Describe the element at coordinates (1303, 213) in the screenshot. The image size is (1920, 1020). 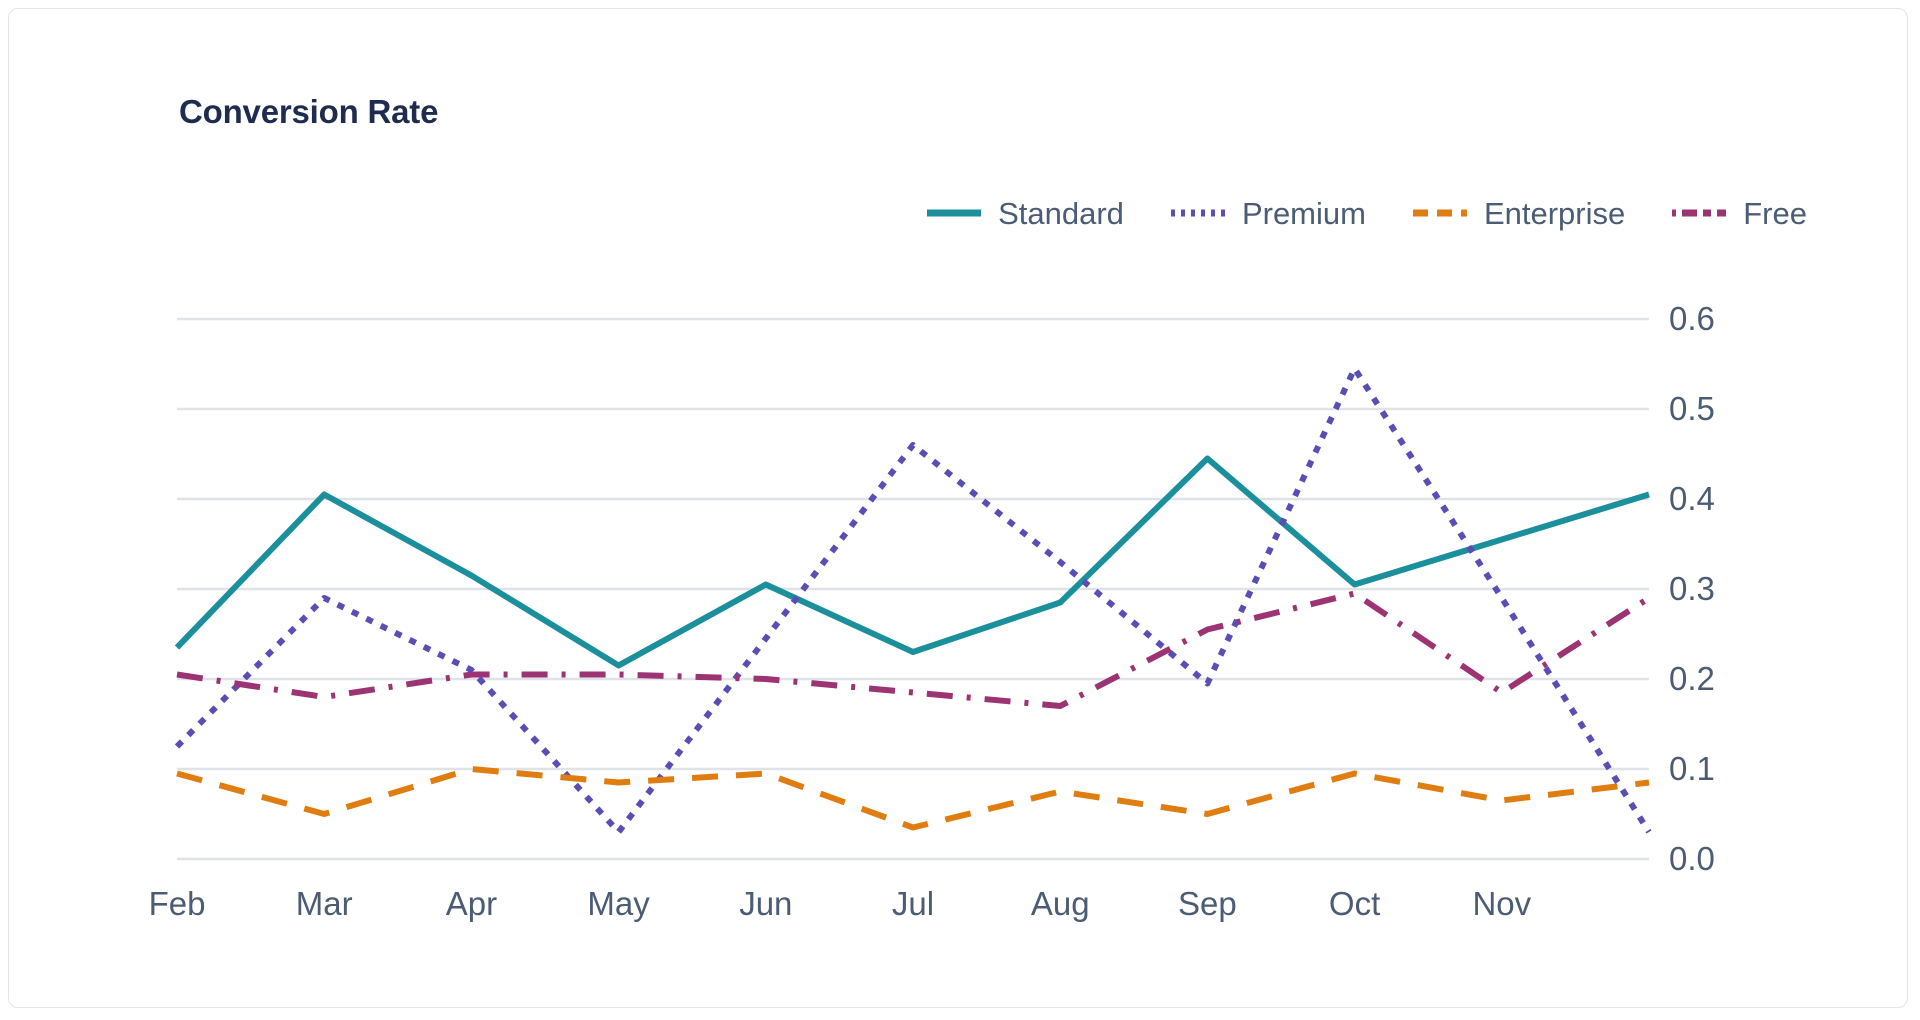
I see `legend-label: Premium` at that location.